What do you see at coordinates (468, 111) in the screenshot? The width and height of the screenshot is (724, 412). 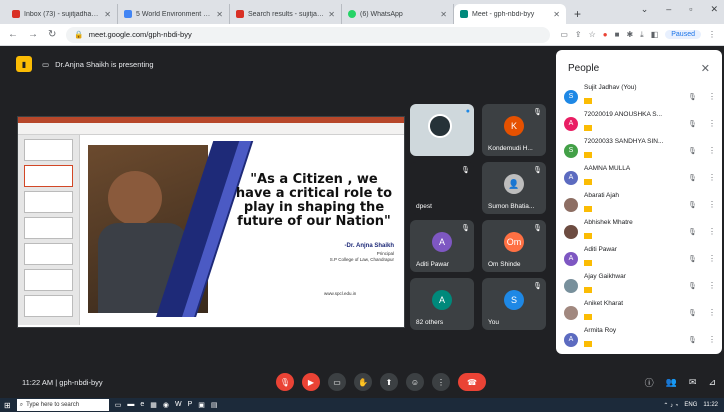 I see `more-icon: ●` at bounding box center [468, 111].